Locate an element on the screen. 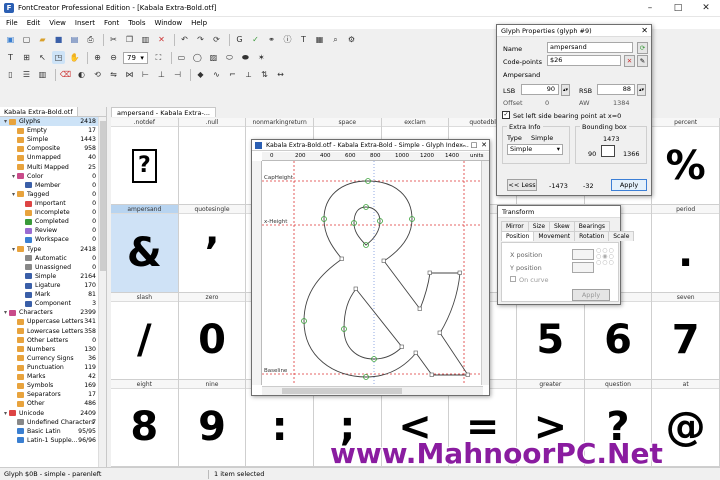 This screenshot has height=480, width=720. new-font-icon: ▣ is located at coordinates (10, 39).